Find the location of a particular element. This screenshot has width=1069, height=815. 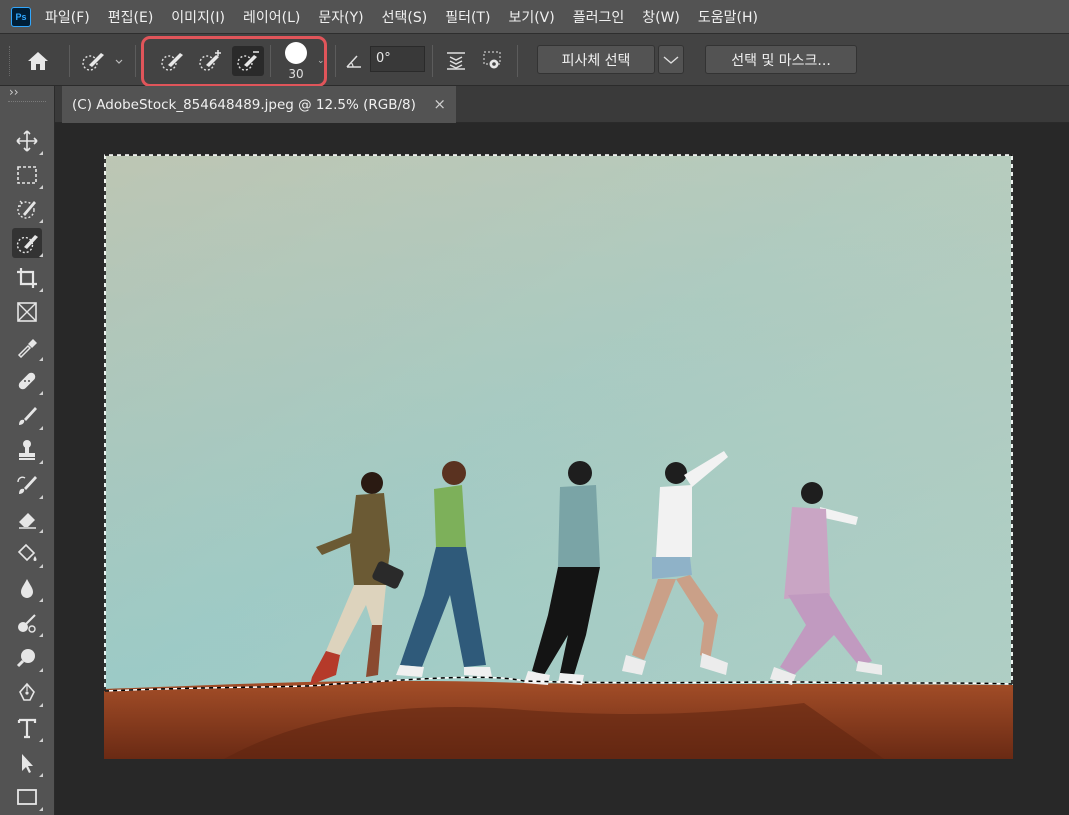

path-selection-tool is located at coordinates (27, 763).